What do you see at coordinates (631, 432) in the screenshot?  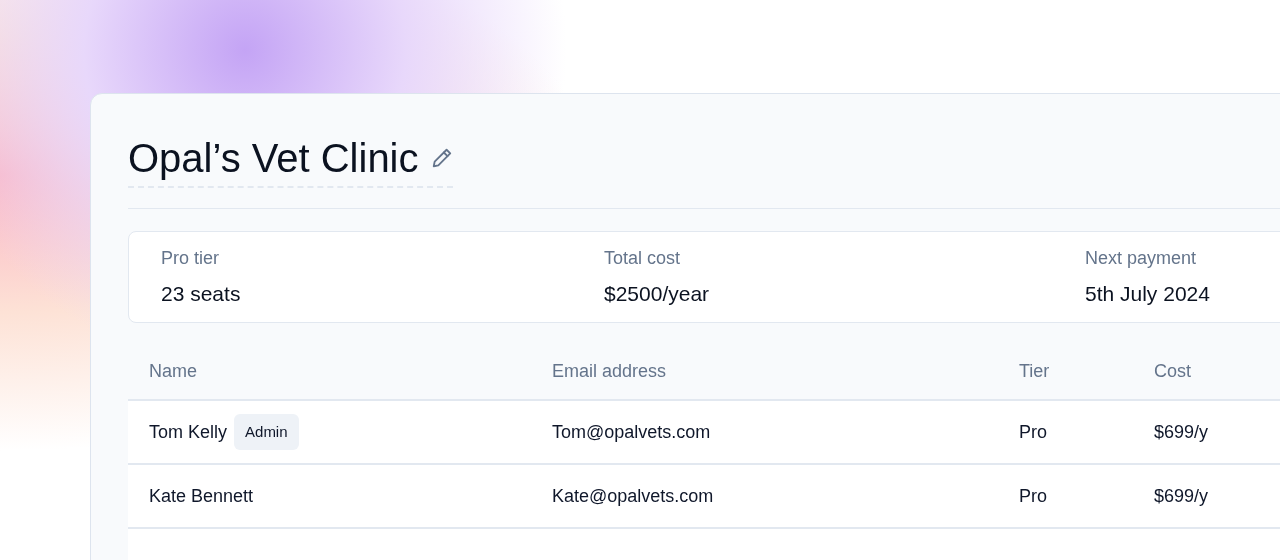 I see `table-cell-text: Tom@opalvets.com` at bounding box center [631, 432].